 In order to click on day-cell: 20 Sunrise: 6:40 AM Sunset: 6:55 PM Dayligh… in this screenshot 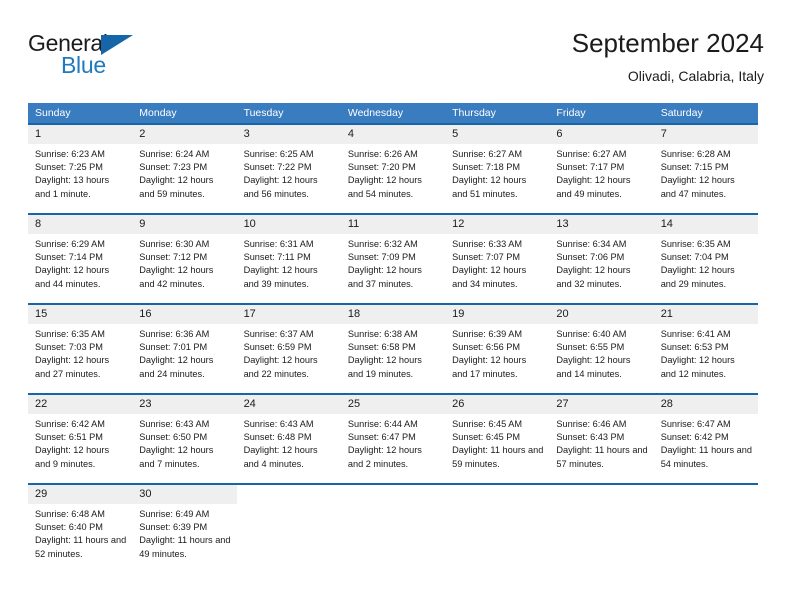, I will do `click(601, 348)`.